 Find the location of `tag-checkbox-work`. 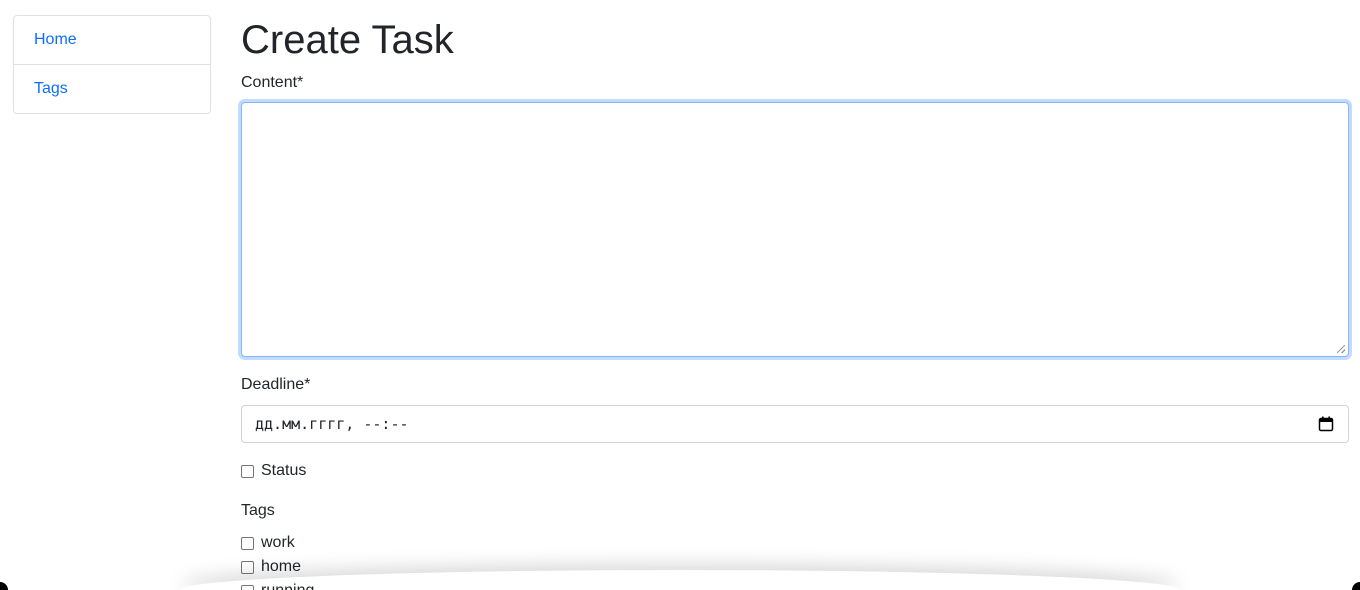

tag-checkbox-work is located at coordinates (247, 543).